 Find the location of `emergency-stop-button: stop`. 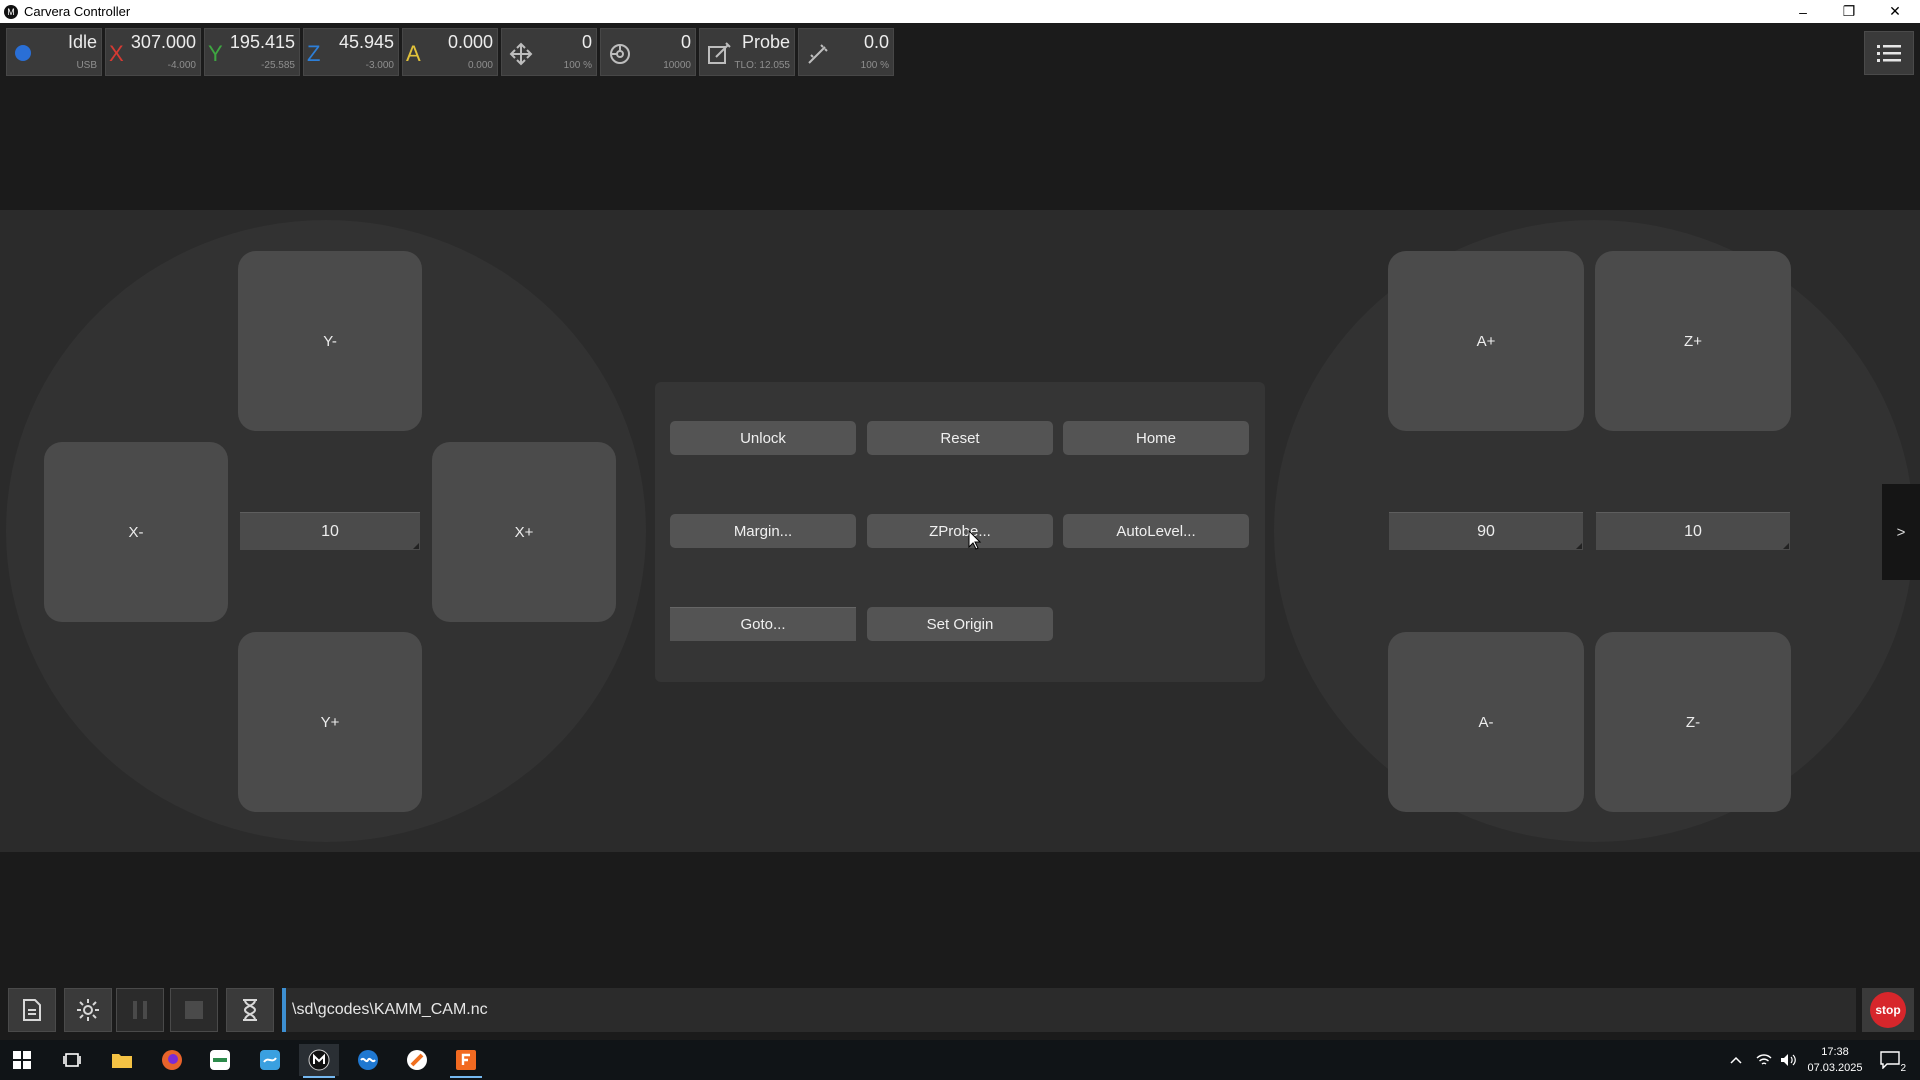

emergency-stop-button: stop is located at coordinates (1888, 1010).